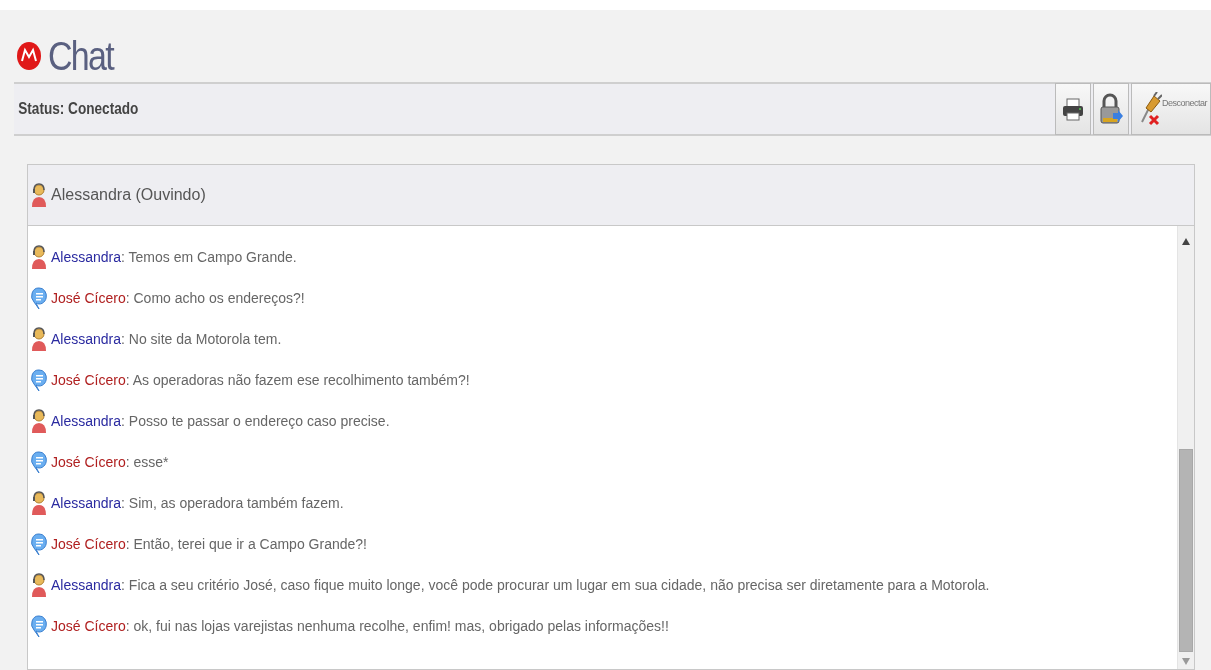  Describe the element at coordinates (220, 420) in the screenshot. I see `chat-message: Alessandra: Posso te passar o endereço caso precise.` at that location.